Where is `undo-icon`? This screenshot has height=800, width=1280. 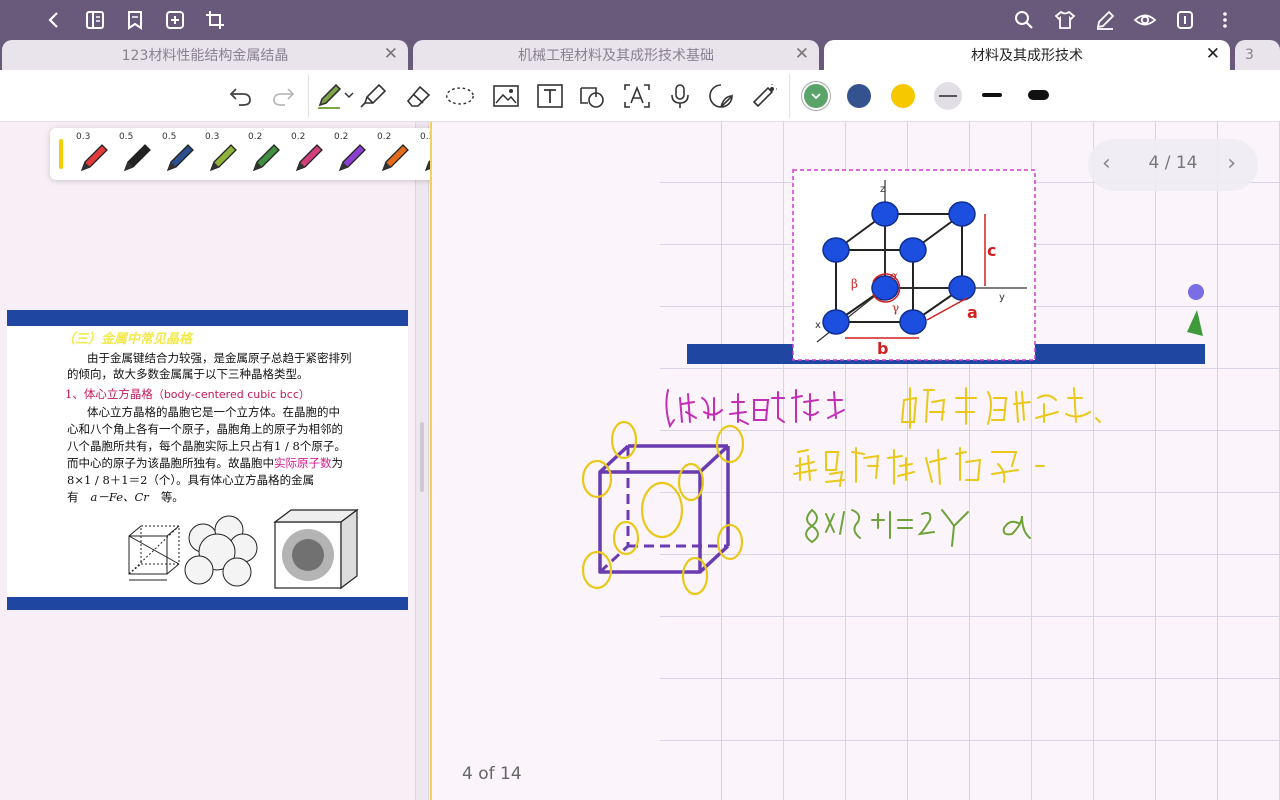
undo-icon is located at coordinates (241, 96).